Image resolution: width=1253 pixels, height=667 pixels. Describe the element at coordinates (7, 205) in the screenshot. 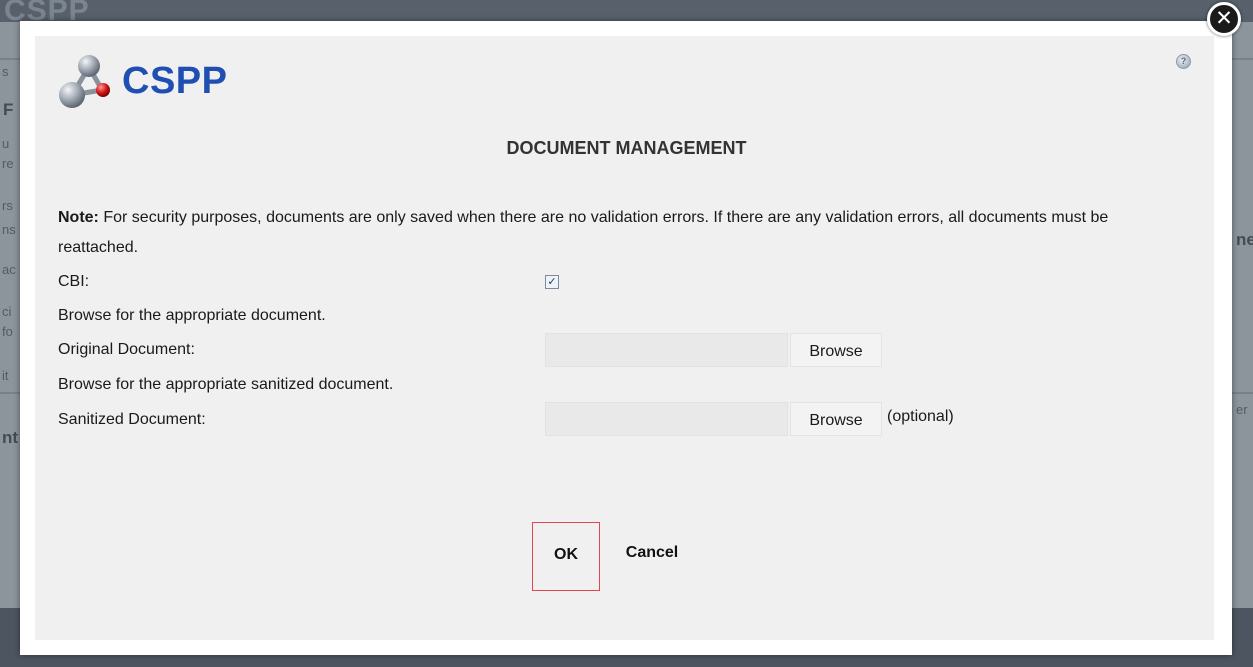

I see `background-text-fragment: rs` at that location.